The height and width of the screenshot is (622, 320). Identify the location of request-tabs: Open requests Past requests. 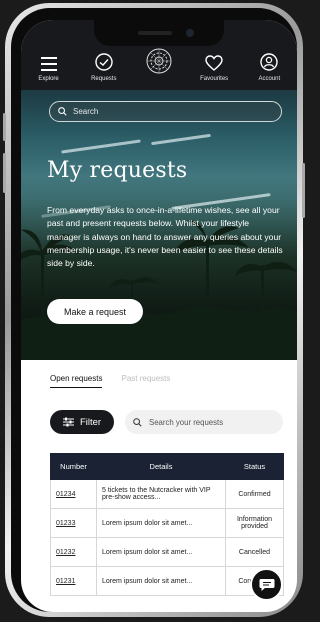
(110, 381).